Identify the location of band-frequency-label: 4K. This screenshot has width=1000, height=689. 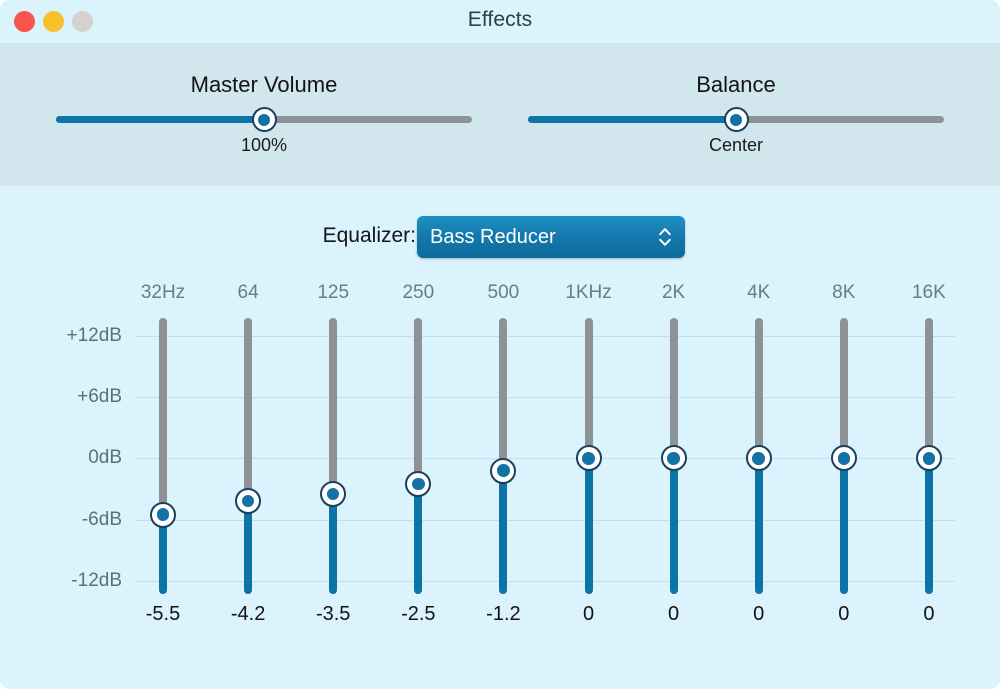
(759, 292).